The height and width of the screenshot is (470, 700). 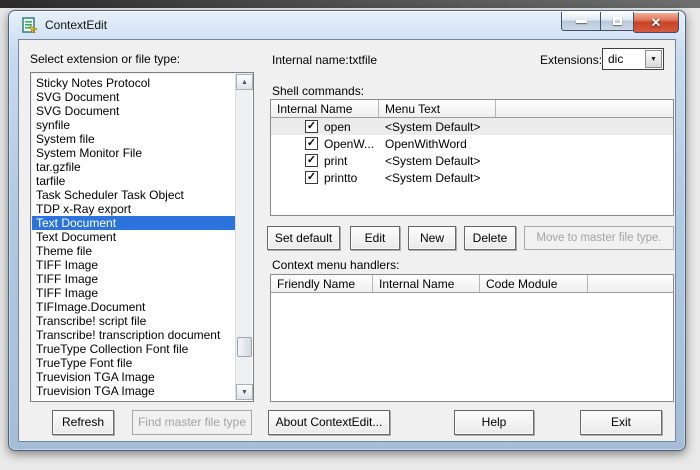 I want to click on context-menu-handlers-label: Context menu handlers:, so click(x=336, y=265).